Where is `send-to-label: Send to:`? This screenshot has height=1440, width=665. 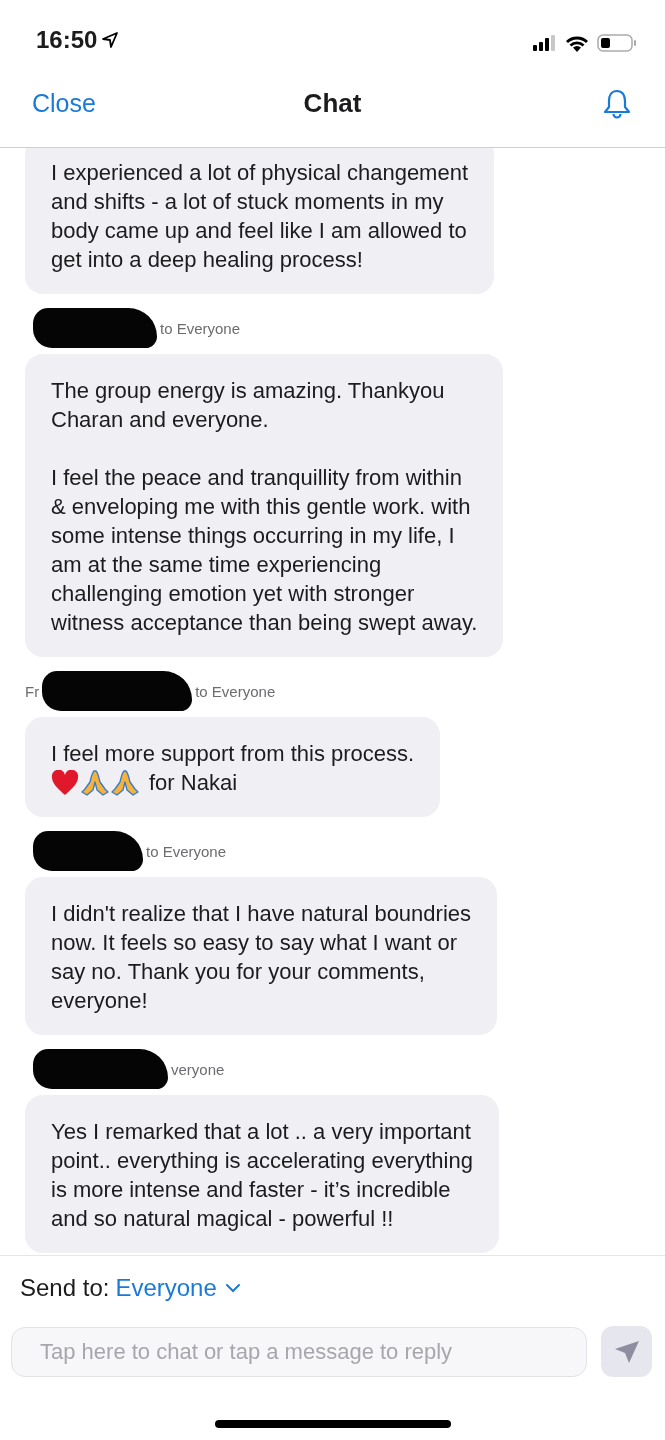 send-to-label: Send to: is located at coordinates (65, 1288).